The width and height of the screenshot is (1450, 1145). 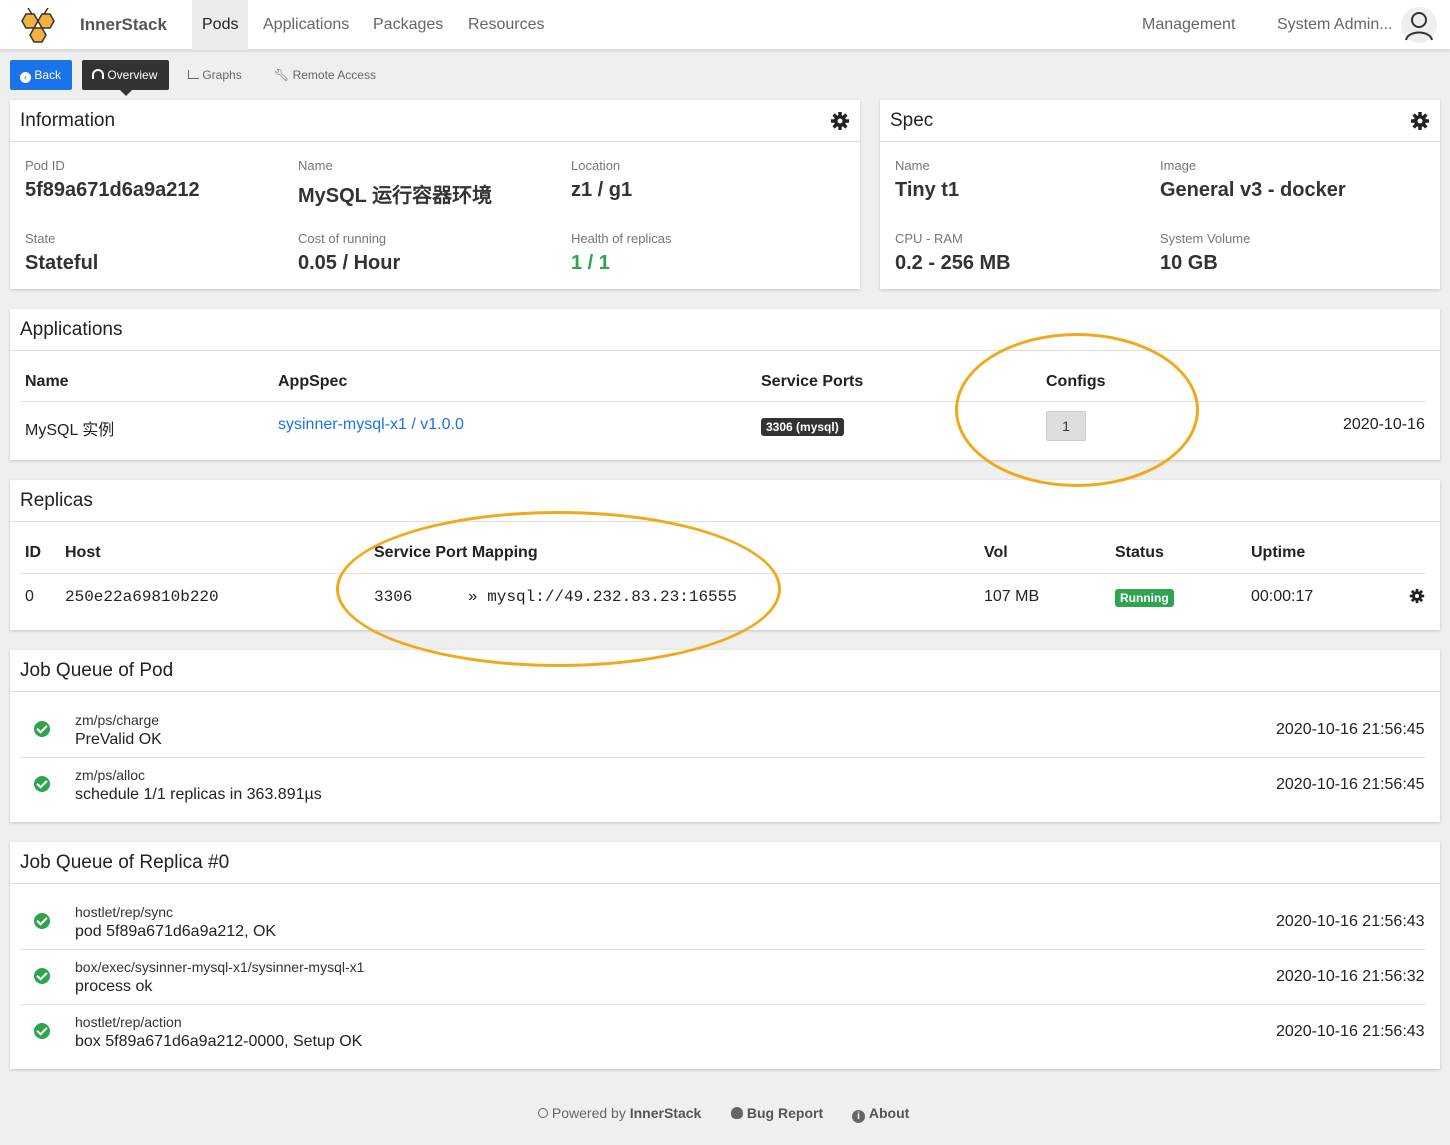 I want to click on honeycomb-logo-icon, so click(x=38, y=25).